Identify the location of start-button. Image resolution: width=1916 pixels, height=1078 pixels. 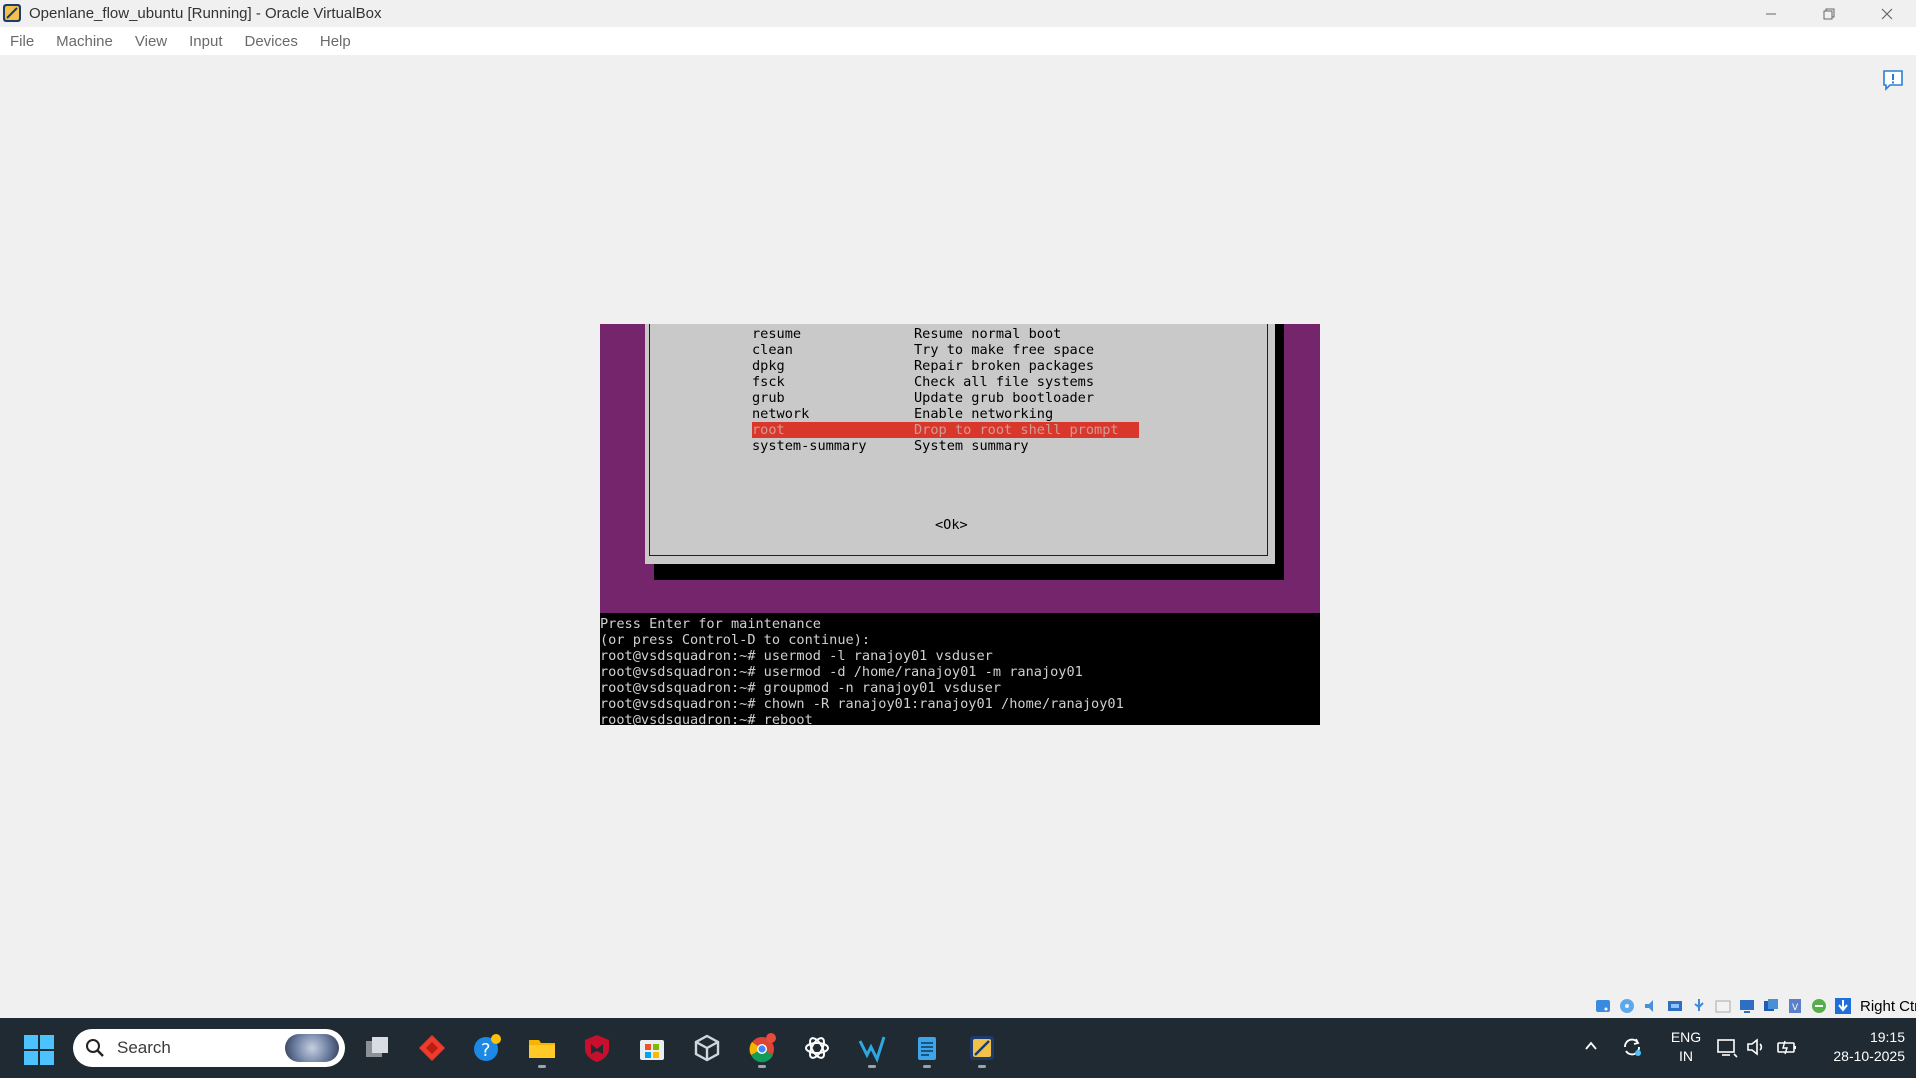
(39, 1050).